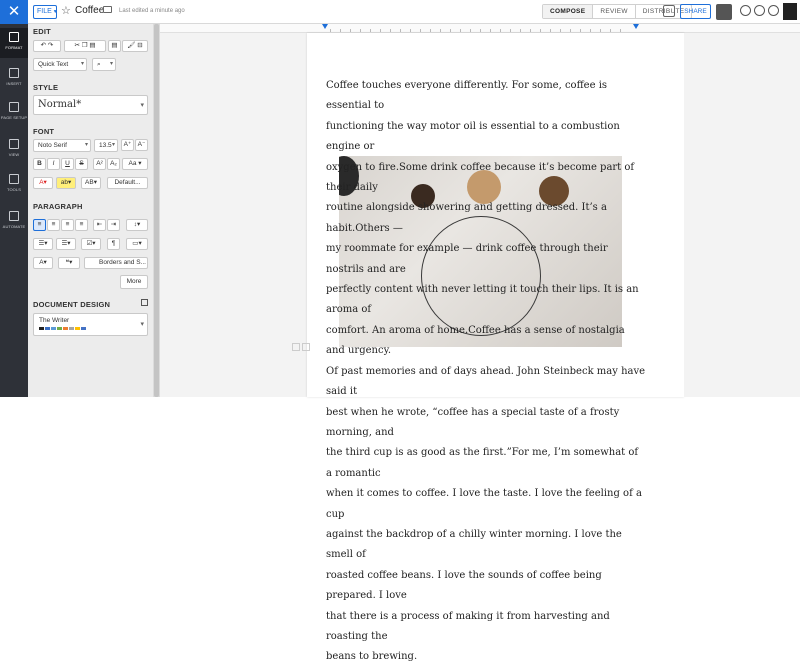 Image resolution: width=800 pixels, height=668 pixels. What do you see at coordinates (58, 206) in the screenshot?
I see `paragraph-section-title: PARAGRAPH` at bounding box center [58, 206].